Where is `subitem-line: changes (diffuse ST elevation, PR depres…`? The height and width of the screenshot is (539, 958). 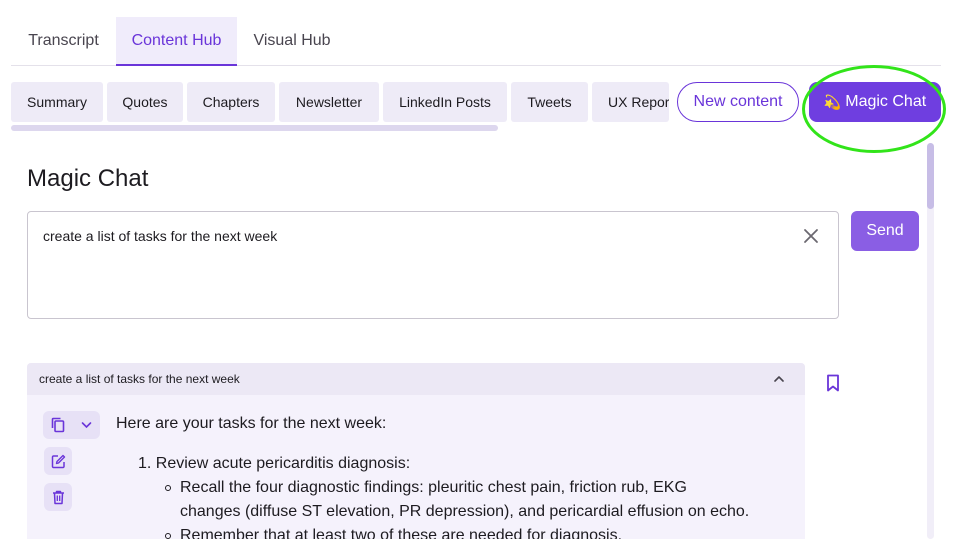 subitem-line: changes (diffuse ST elevation, PR depres… is located at coordinates (465, 511).